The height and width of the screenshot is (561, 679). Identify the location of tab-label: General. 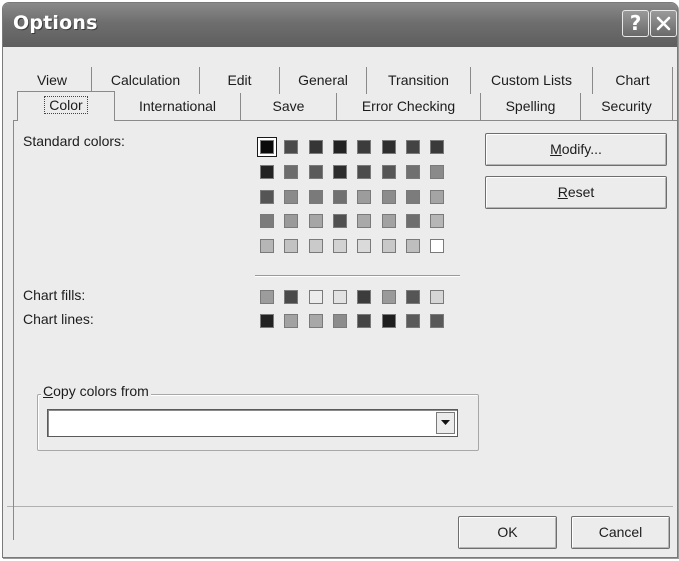
(323, 80).